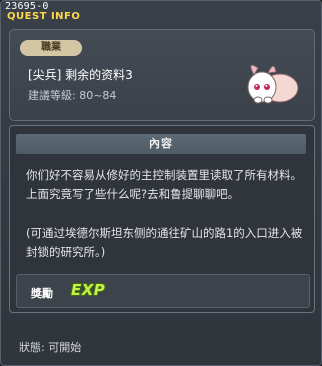 This screenshot has height=366, width=322. I want to click on job-badge: 職業, so click(51, 48).